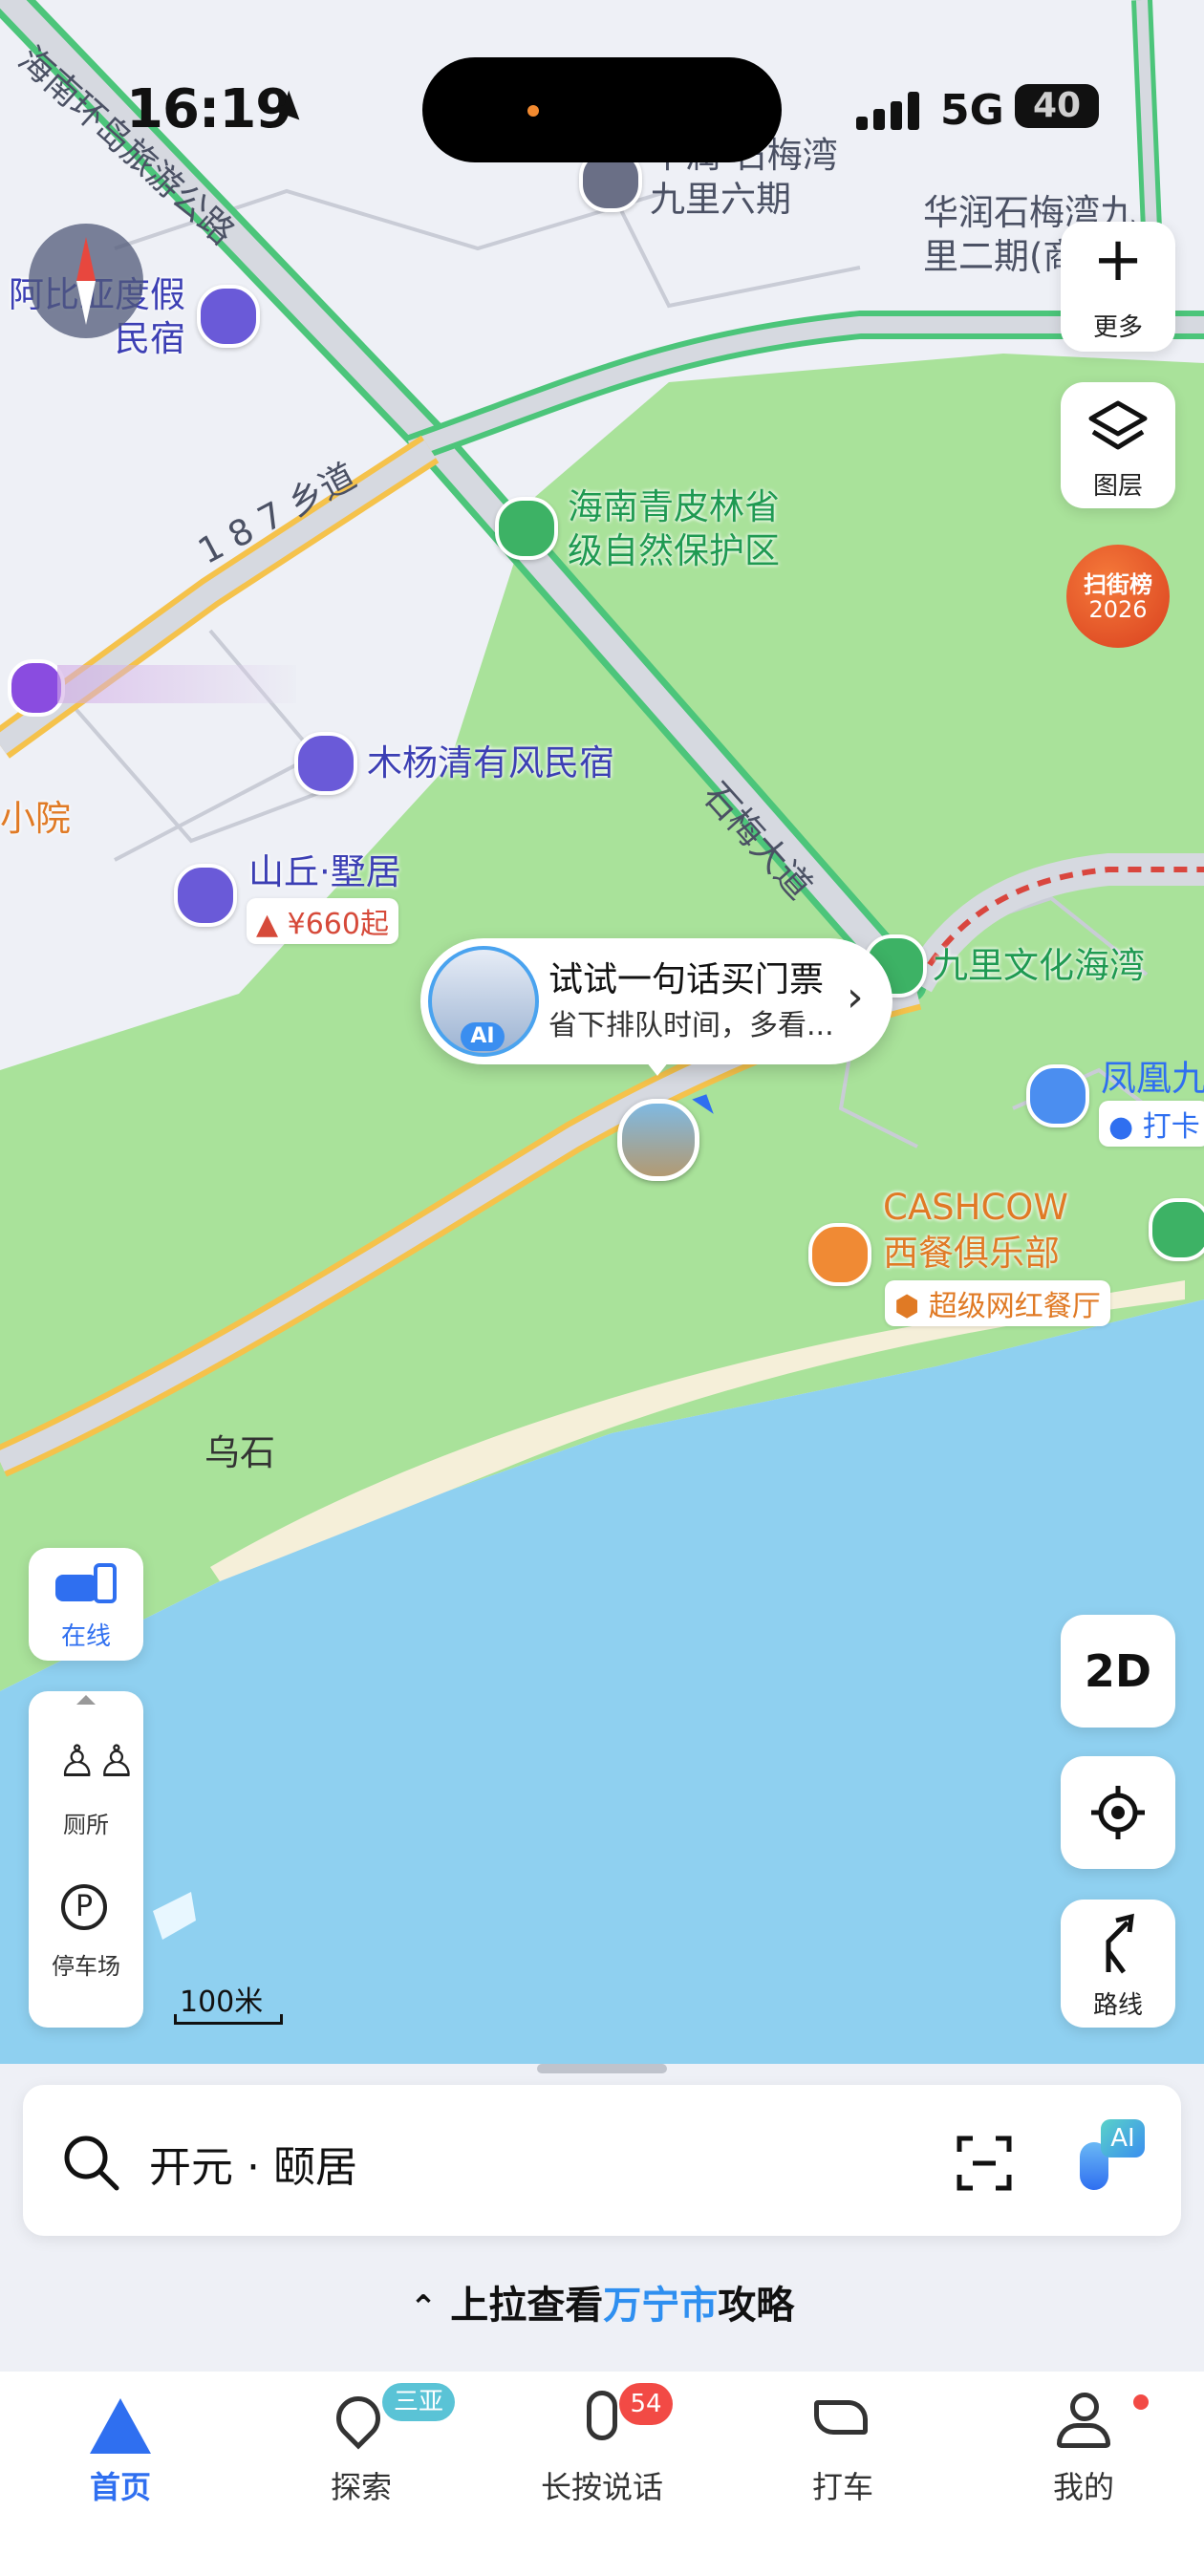 Image resolution: width=1204 pixels, height=2576 pixels. What do you see at coordinates (86, 1789) in the screenshot?
I see `toilet-button: ♙♙ 厕所` at bounding box center [86, 1789].